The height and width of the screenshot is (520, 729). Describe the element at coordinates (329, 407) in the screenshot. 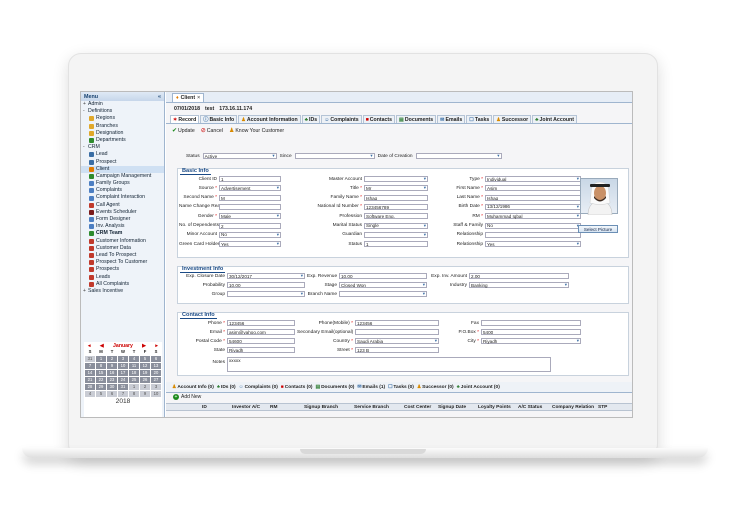

I see `column-header: Signup Branch` at that location.